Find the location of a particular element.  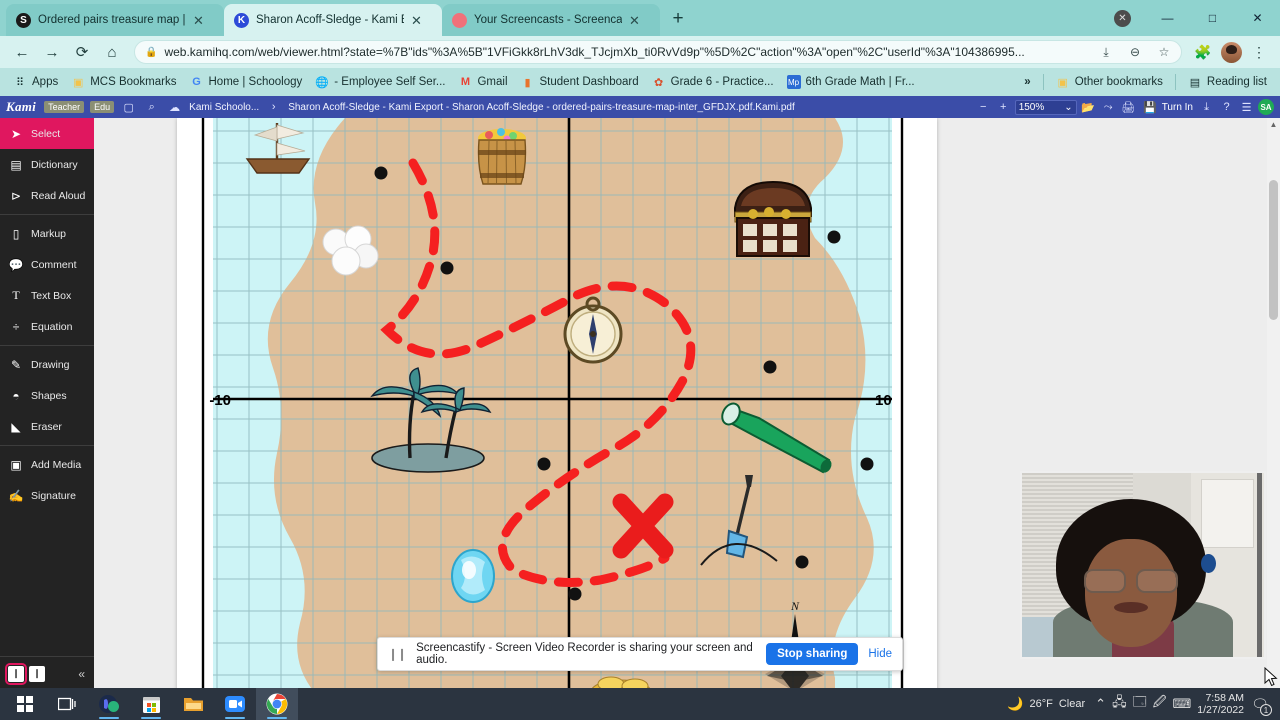

chevron-right-icon: › is located at coordinates (273, 107).